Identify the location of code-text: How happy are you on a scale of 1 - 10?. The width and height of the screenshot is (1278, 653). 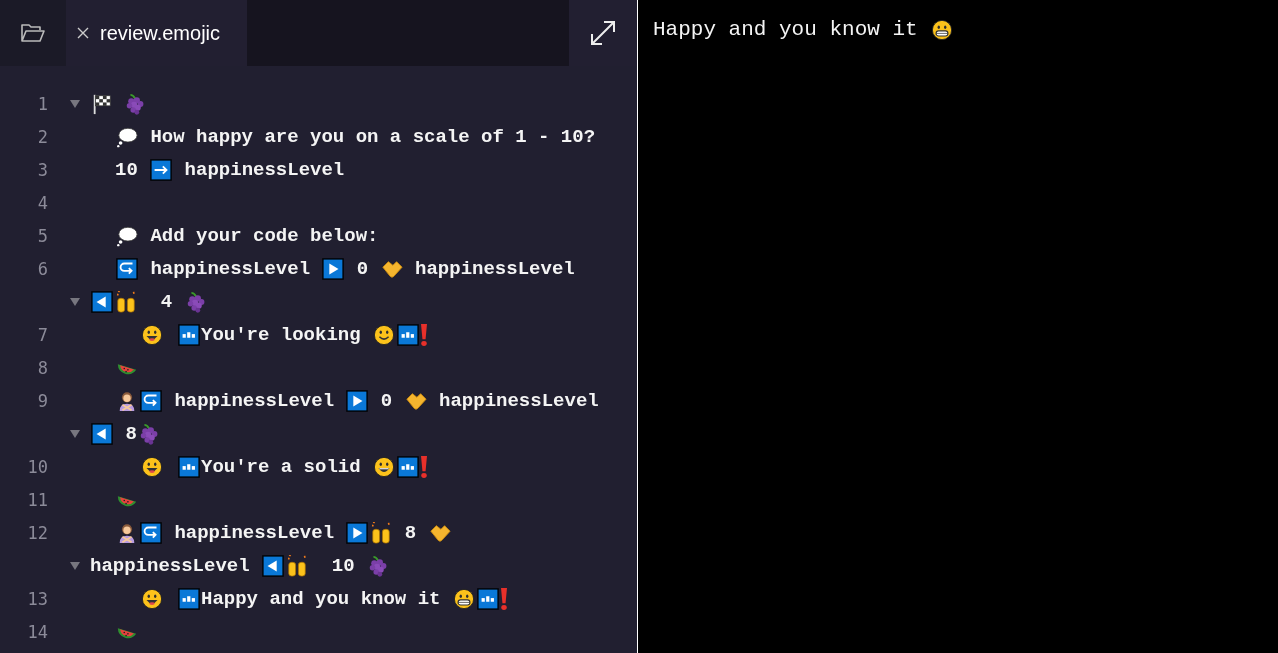
(372, 136).